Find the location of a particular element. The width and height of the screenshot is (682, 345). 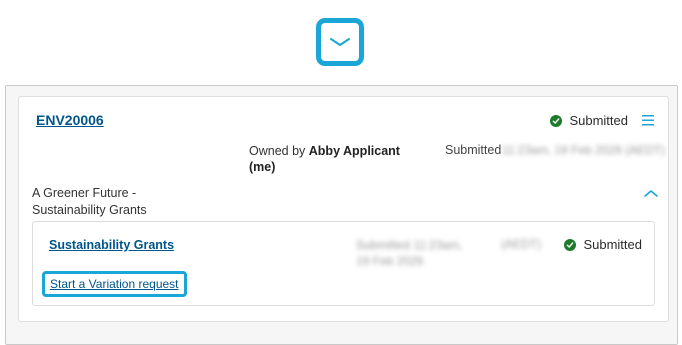

owner-suffix: (me) is located at coordinates (262, 167).